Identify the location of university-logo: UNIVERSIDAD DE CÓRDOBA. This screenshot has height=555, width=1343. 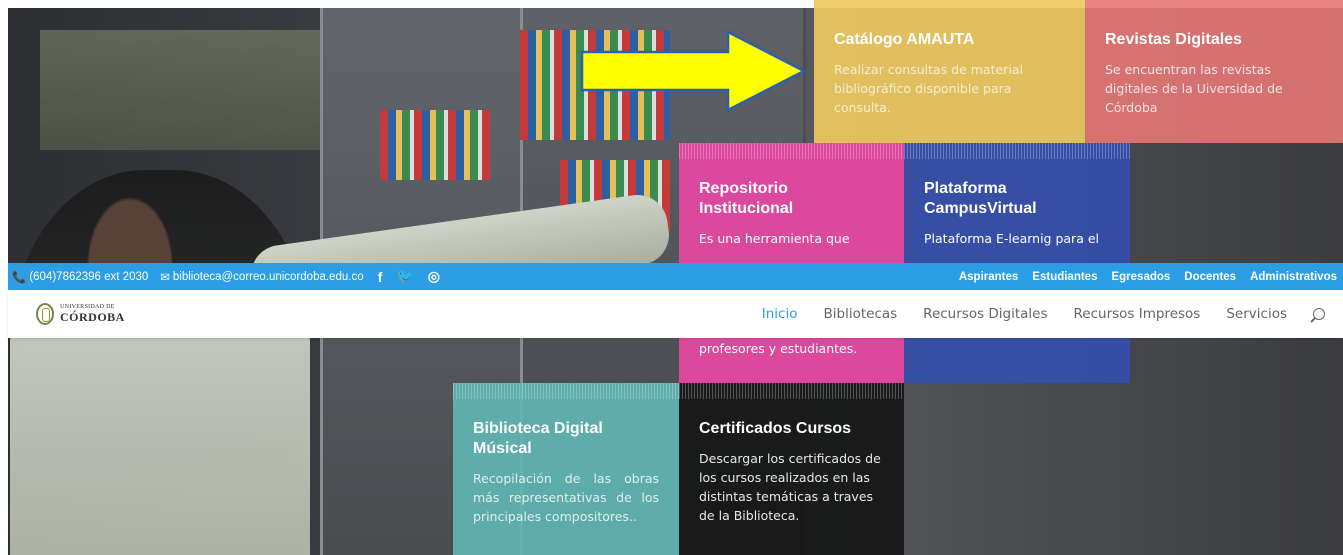
(80, 314).